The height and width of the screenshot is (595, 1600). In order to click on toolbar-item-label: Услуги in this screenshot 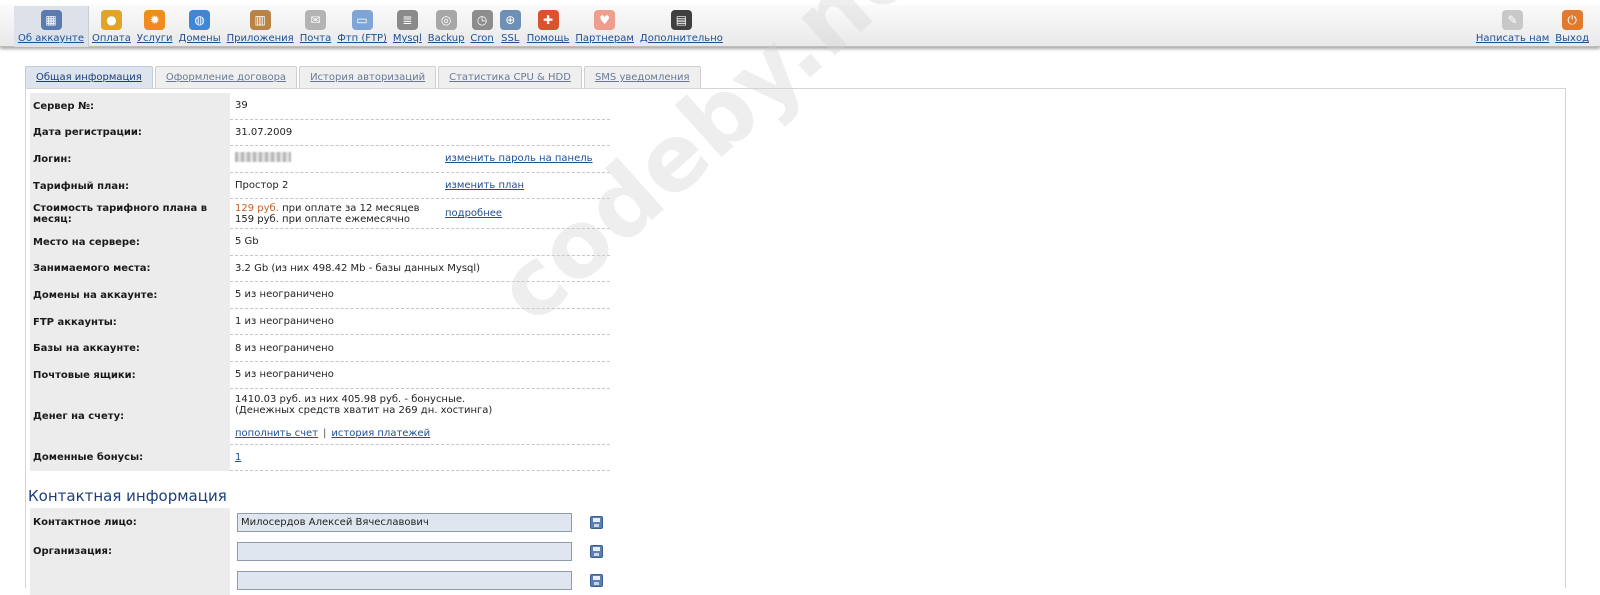, I will do `click(154, 38)`.